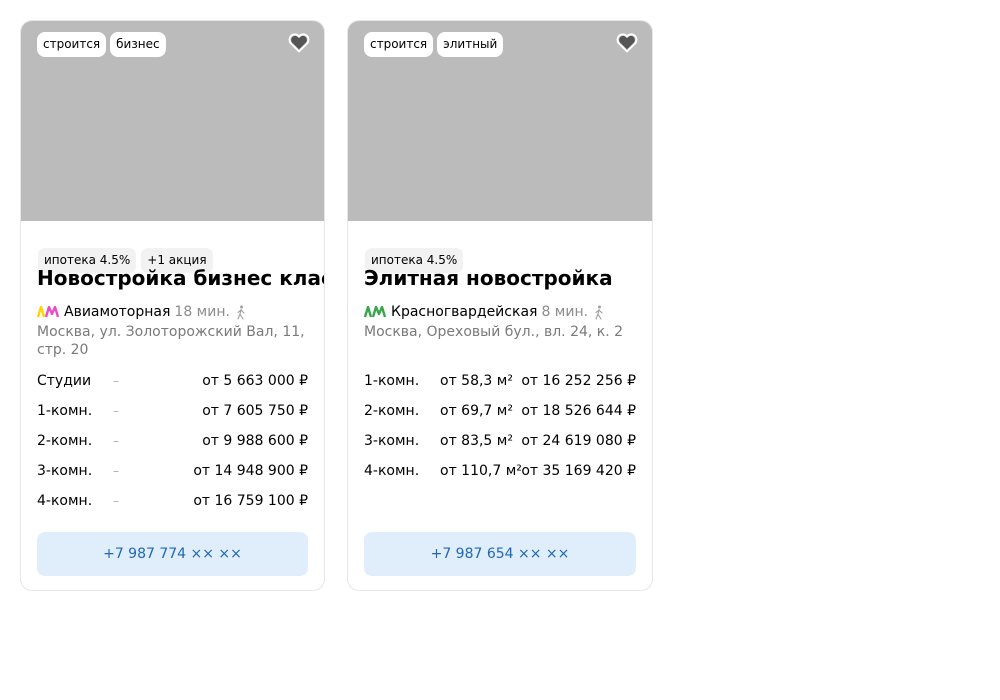  What do you see at coordinates (255, 381) in the screenshot?
I see `apartment-price: от 5 663 000 ₽` at bounding box center [255, 381].